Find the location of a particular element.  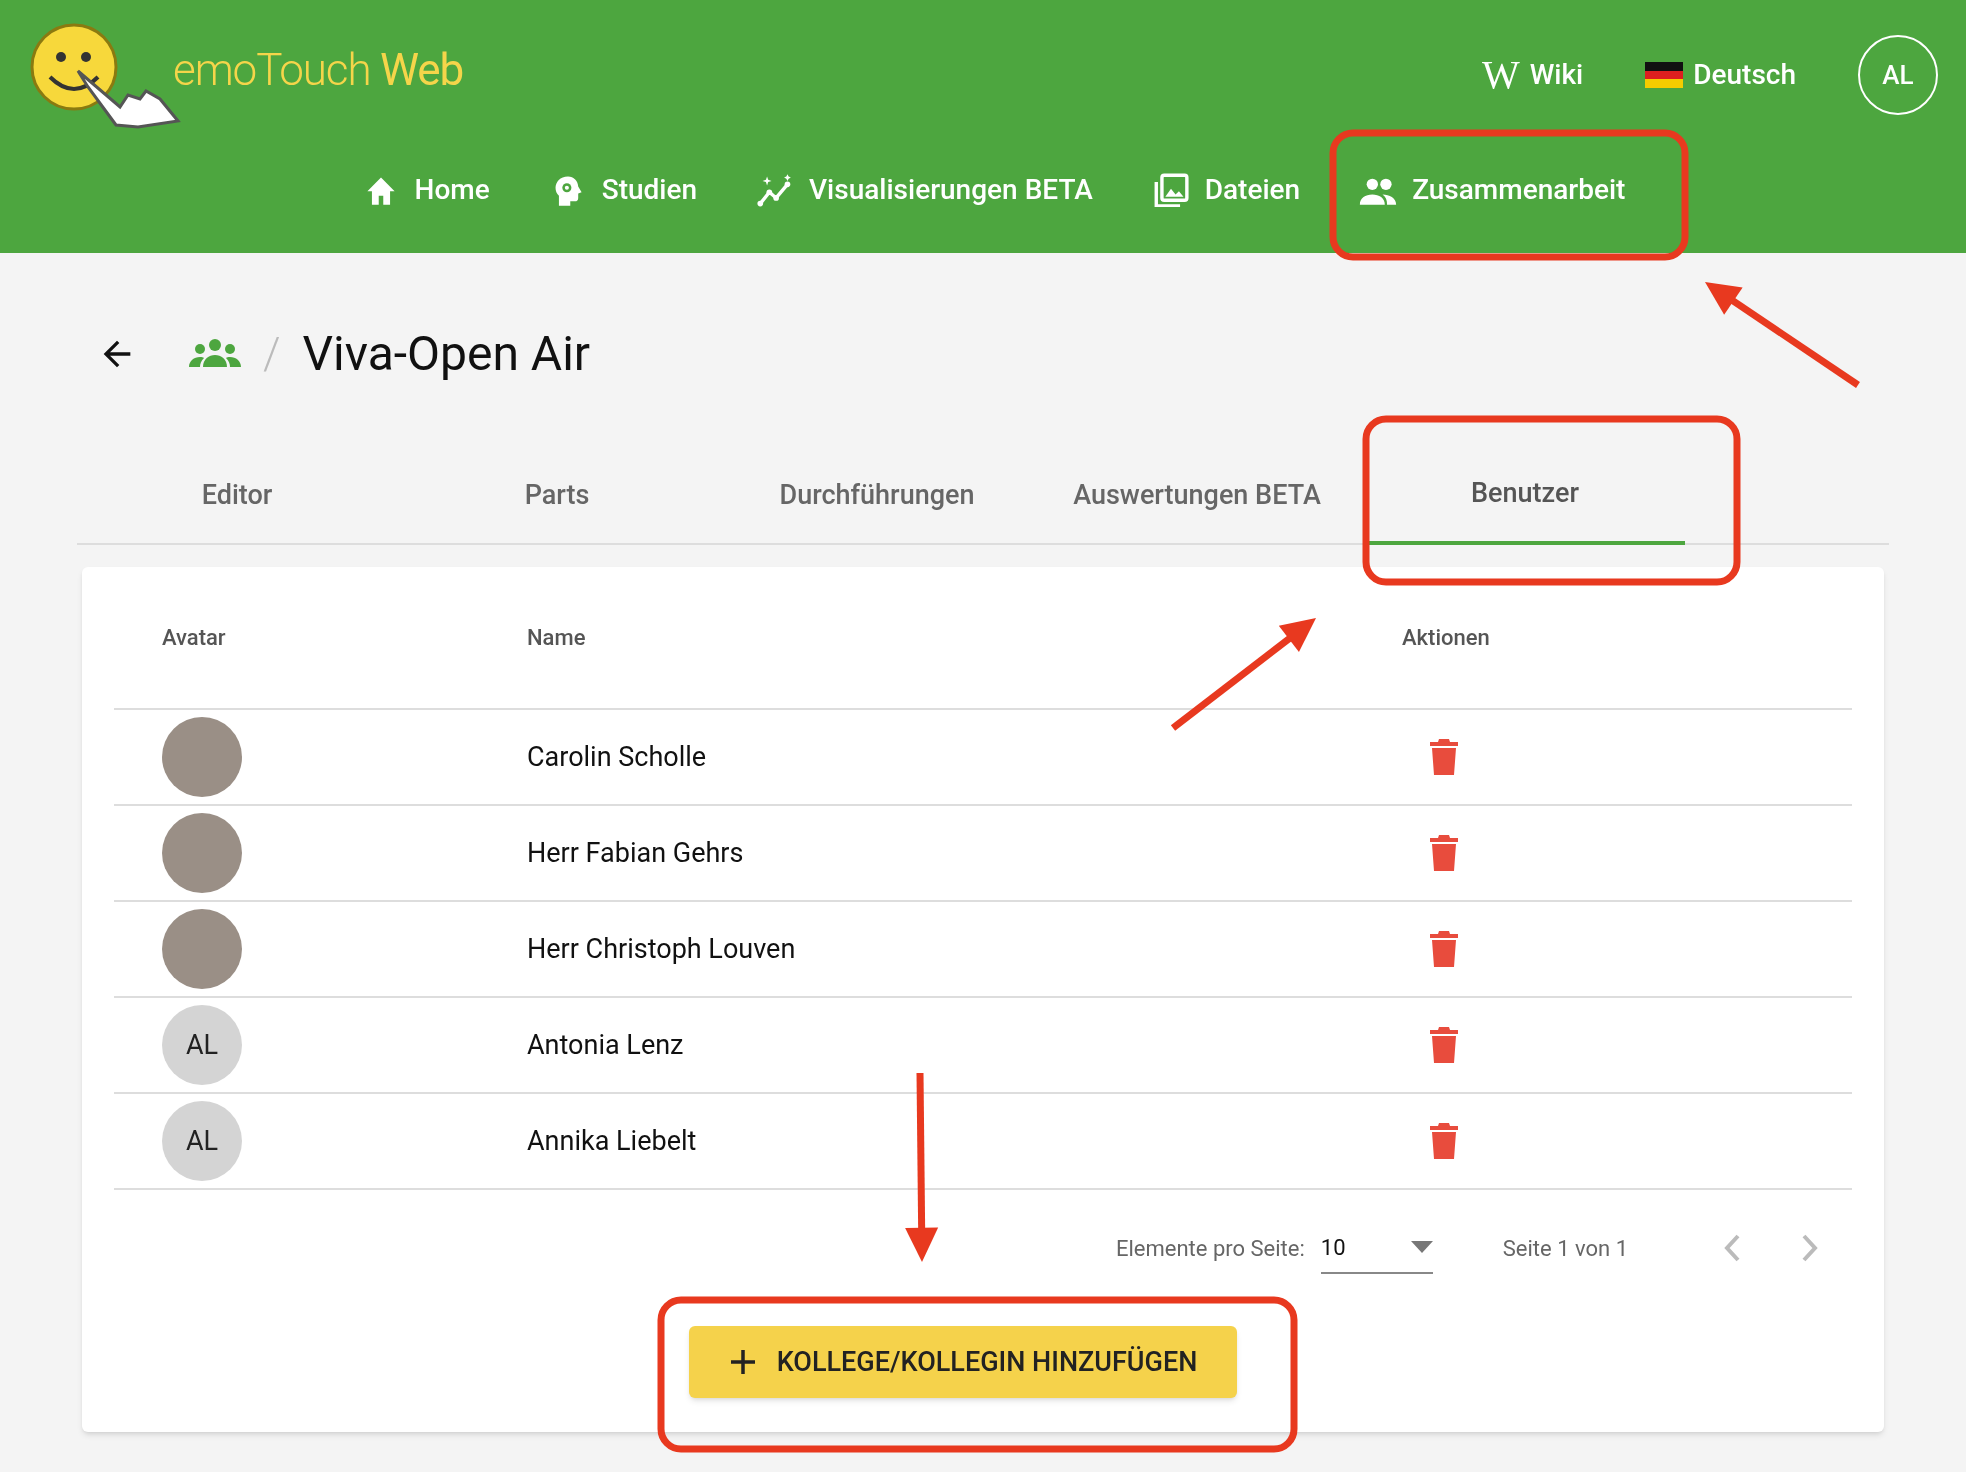

tab: Benutzer is located at coordinates (1525, 495).